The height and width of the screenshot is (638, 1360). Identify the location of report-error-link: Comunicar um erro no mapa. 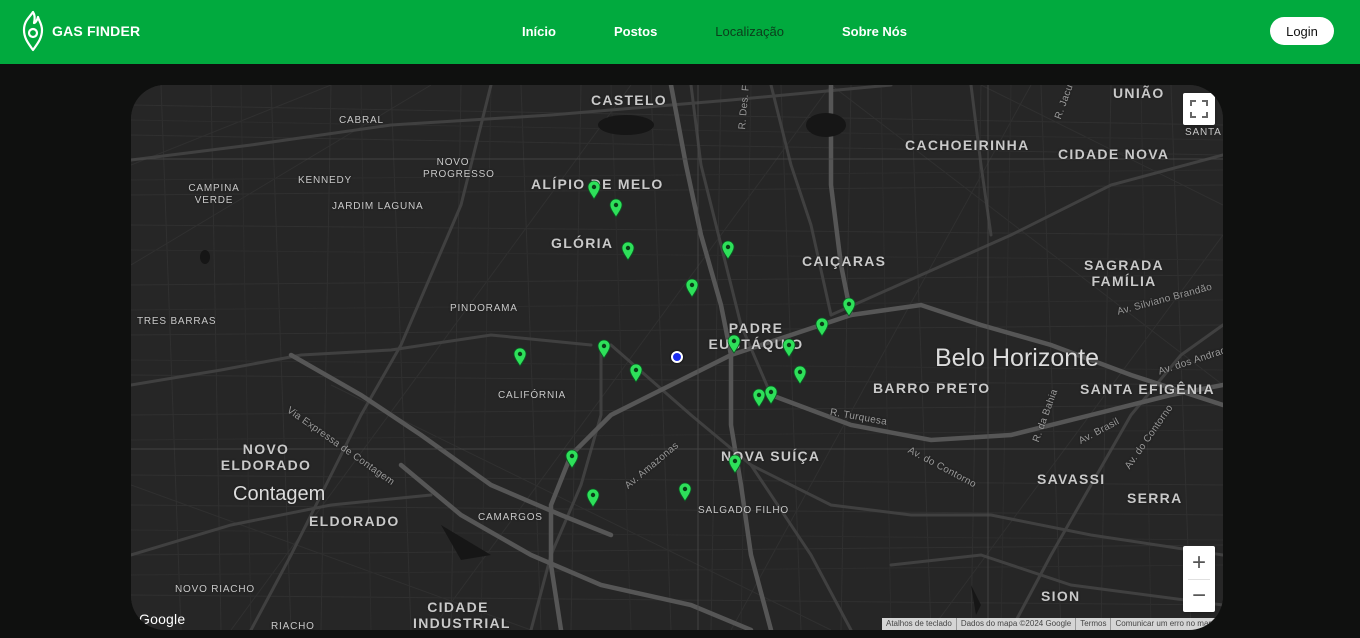
(1166, 624).